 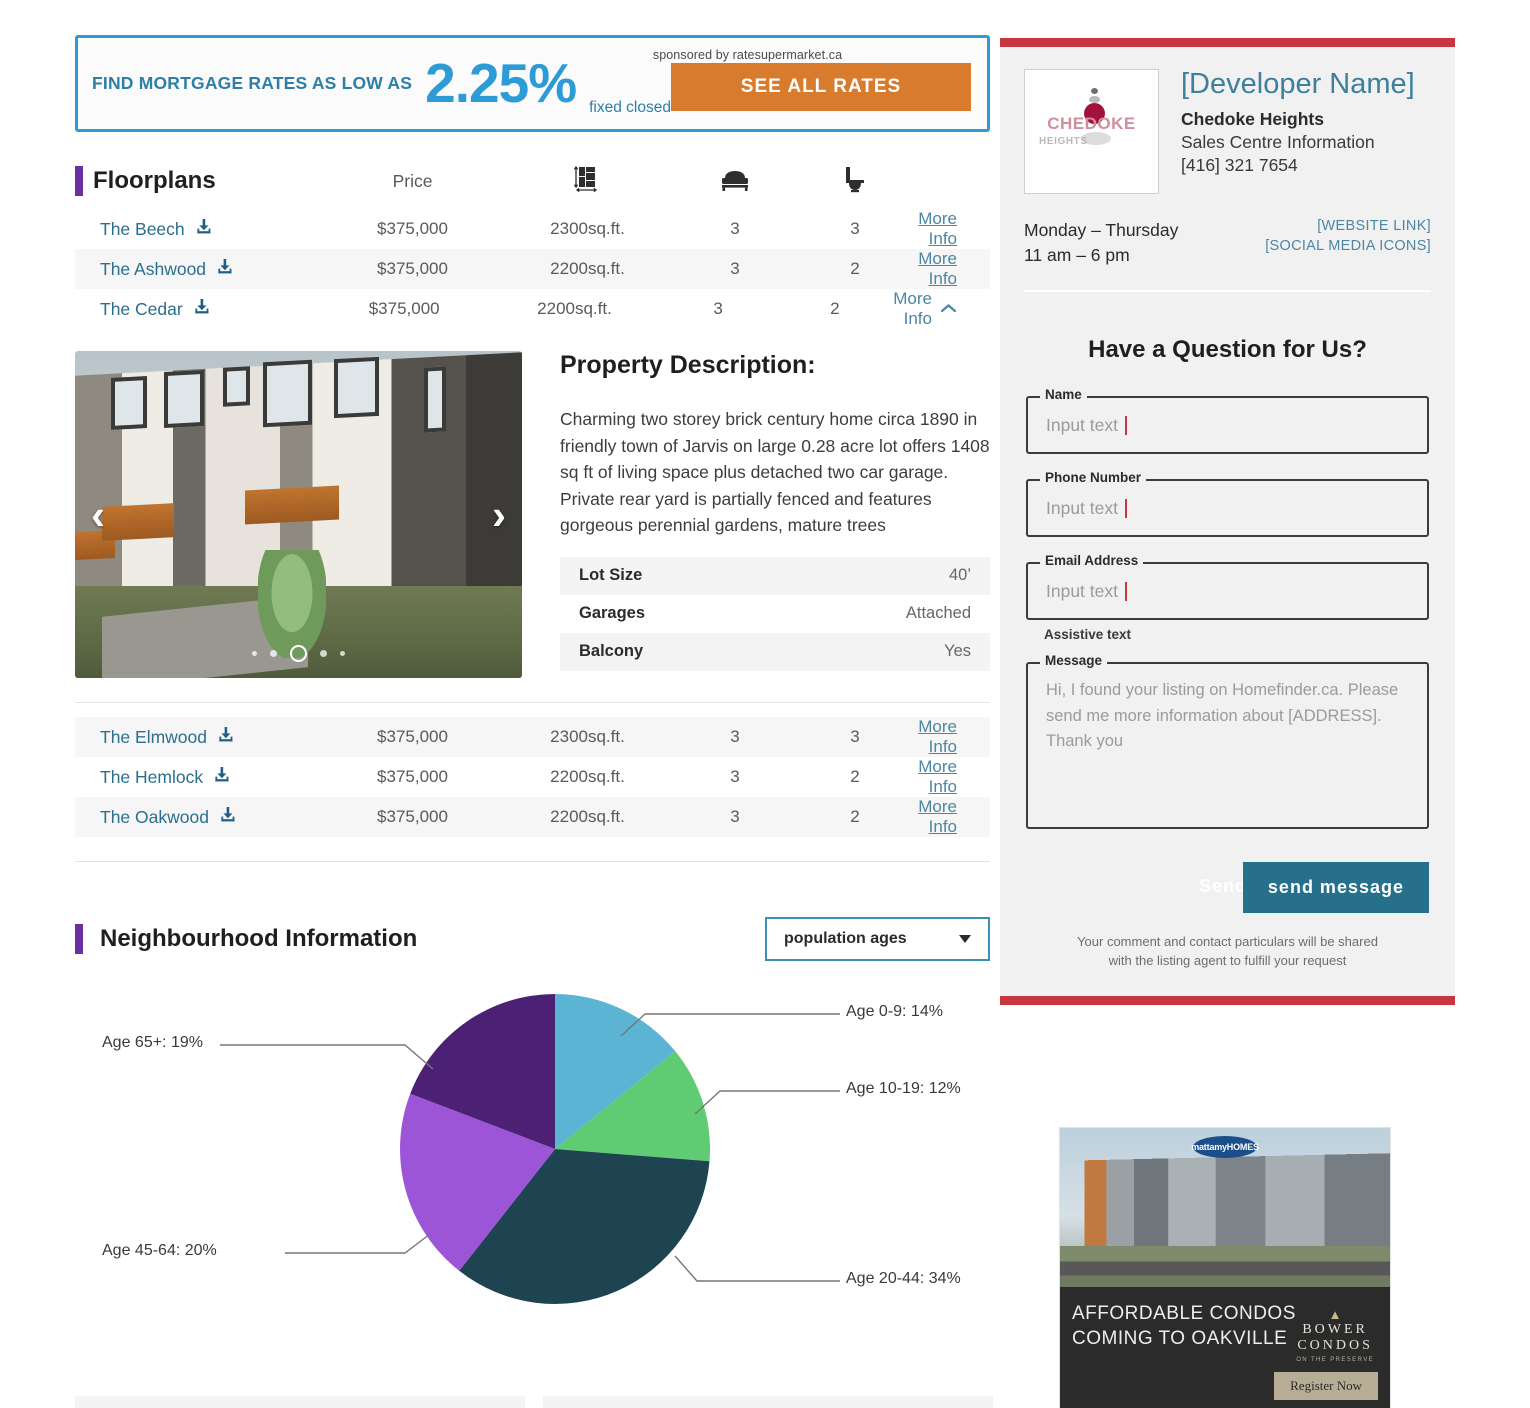 I want to click on website-link: [WEBSITE LINK], so click(x=1348, y=226).